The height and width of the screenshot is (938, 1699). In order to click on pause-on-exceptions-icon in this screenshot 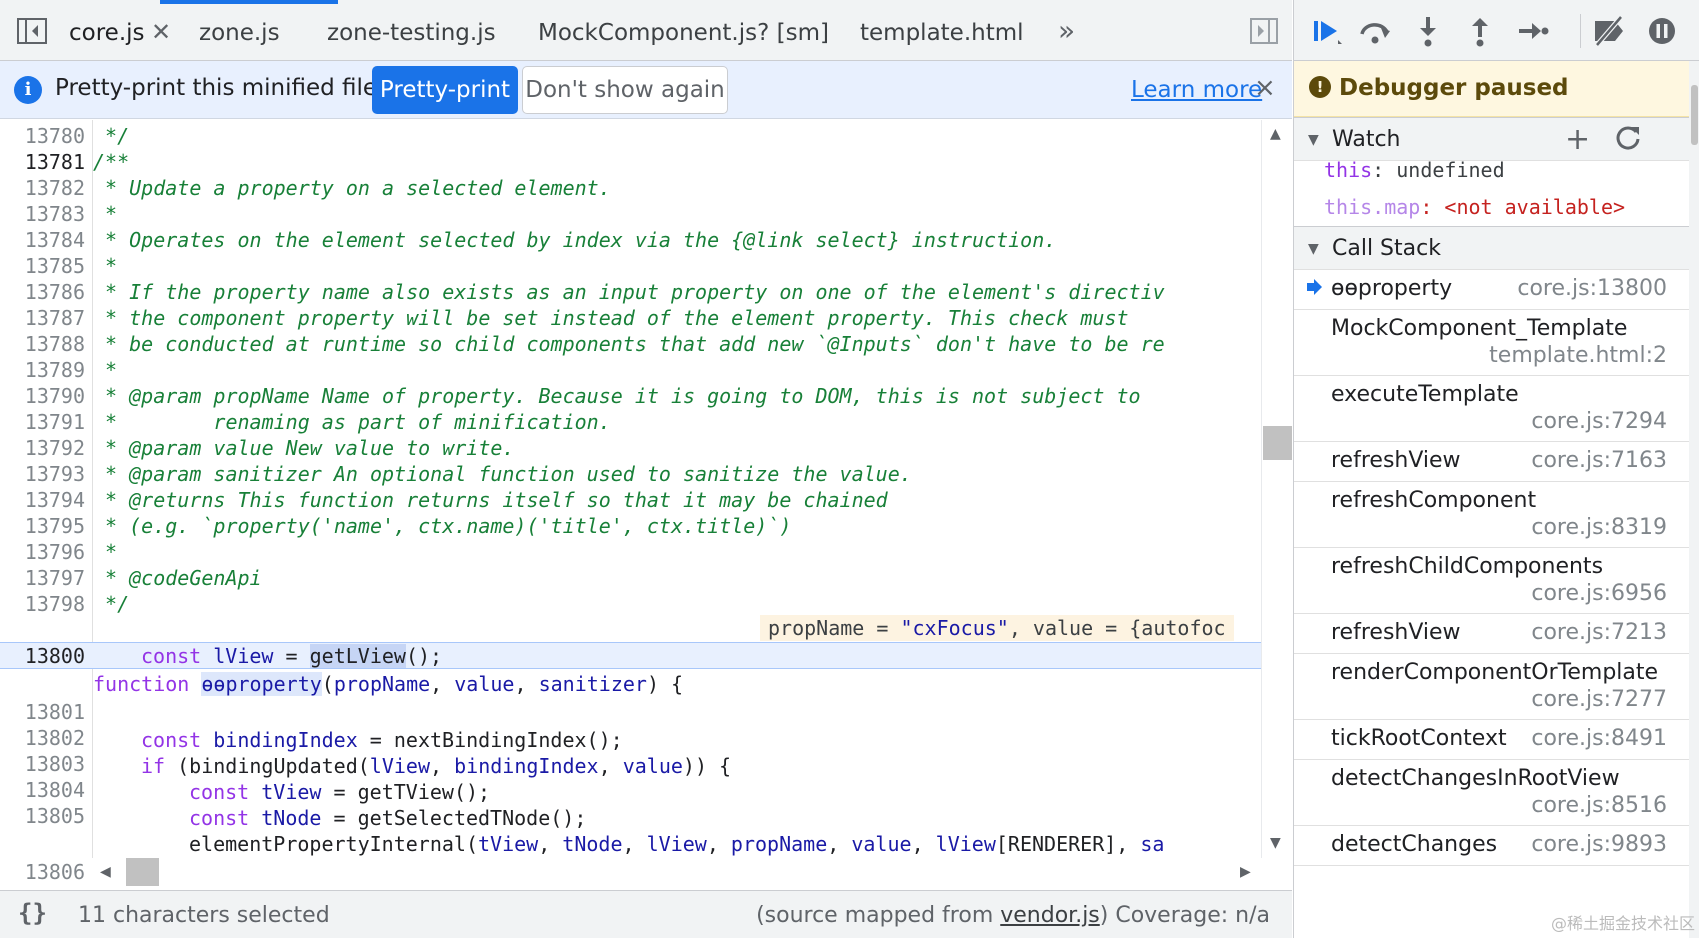, I will do `click(1662, 31)`.